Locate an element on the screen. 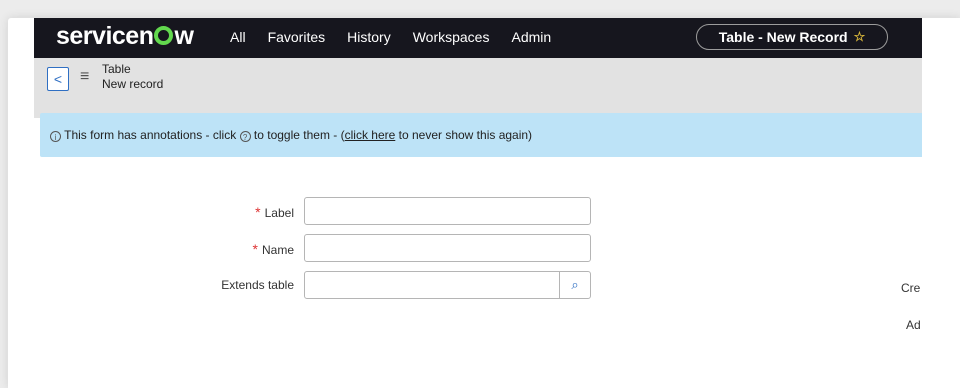 This screenshot has width=960, height=388. logo-text-start: servicen is located at coordinates (105, 36).